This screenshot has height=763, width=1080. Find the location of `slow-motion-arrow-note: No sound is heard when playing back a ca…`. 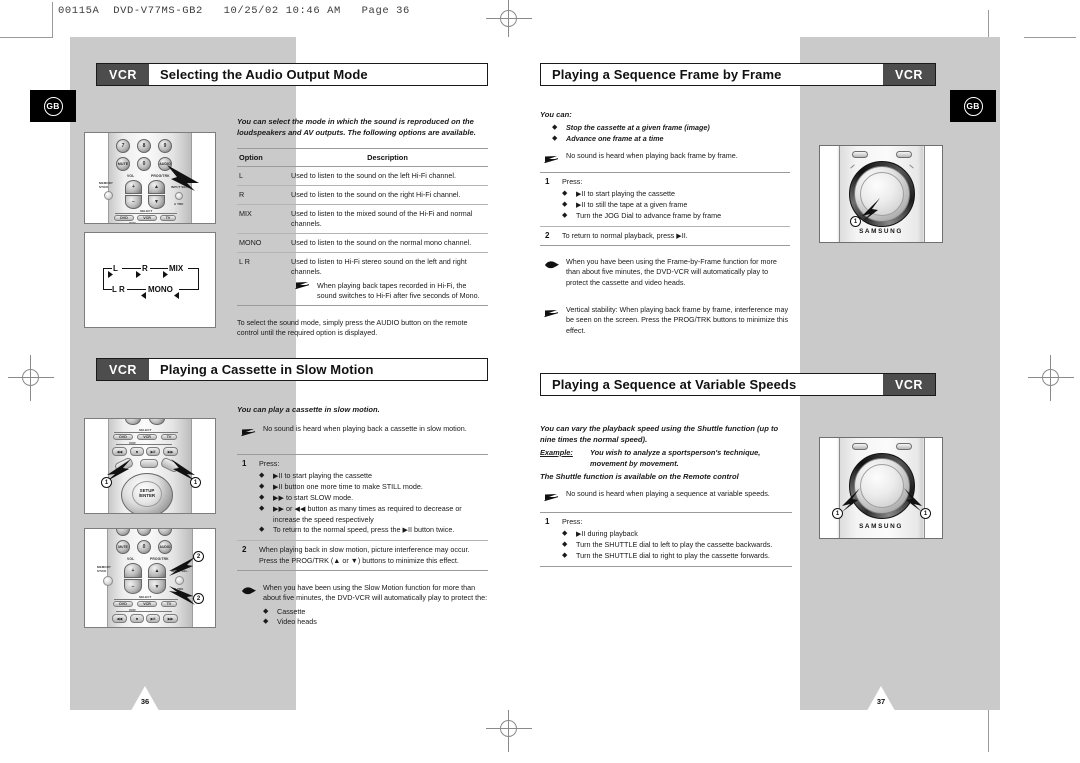

slow-motion-arrow-note: No sound is heard when playing back a ca… is located at coordinates (362, 433).